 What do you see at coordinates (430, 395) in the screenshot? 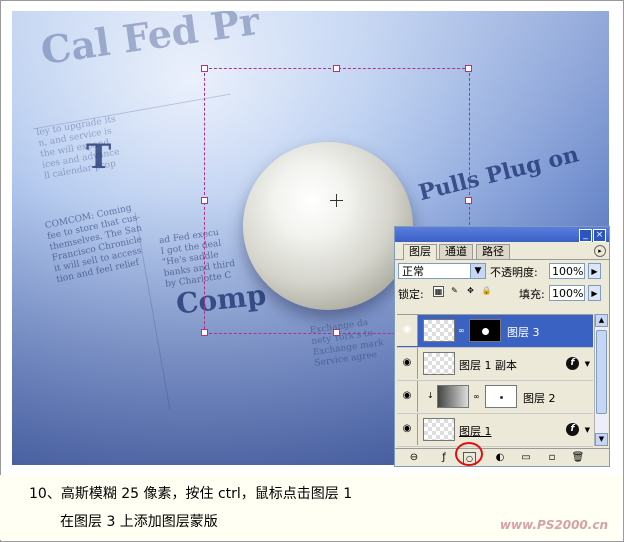
I see `clipping-arrow-icon: ↓` at bounding box center [430, 395].